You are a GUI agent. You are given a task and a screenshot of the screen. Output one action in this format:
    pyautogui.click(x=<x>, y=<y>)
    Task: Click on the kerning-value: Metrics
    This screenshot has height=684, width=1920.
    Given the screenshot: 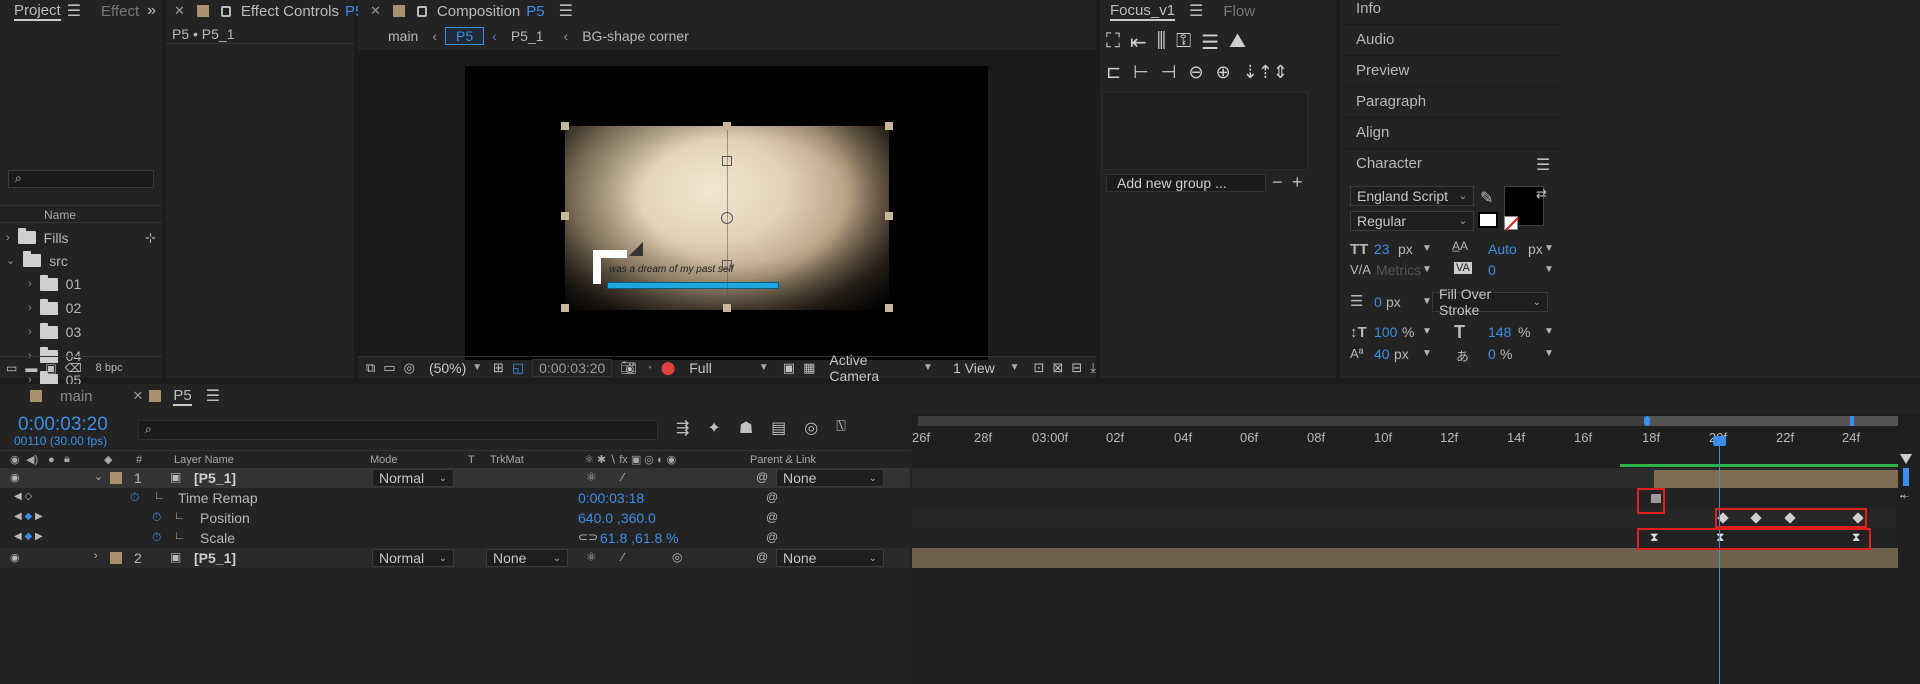 What is the action you would take?
    pyautogui.click(x=1398, y=270)
    